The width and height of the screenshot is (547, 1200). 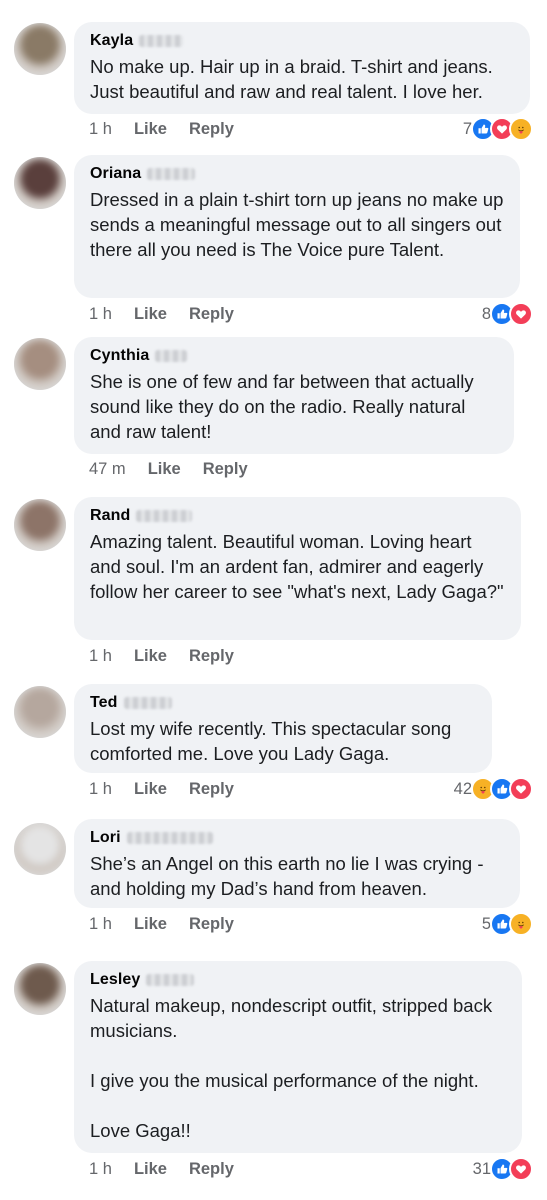 I want to click on reactions-summary: 5, so click(x=507, y=924).